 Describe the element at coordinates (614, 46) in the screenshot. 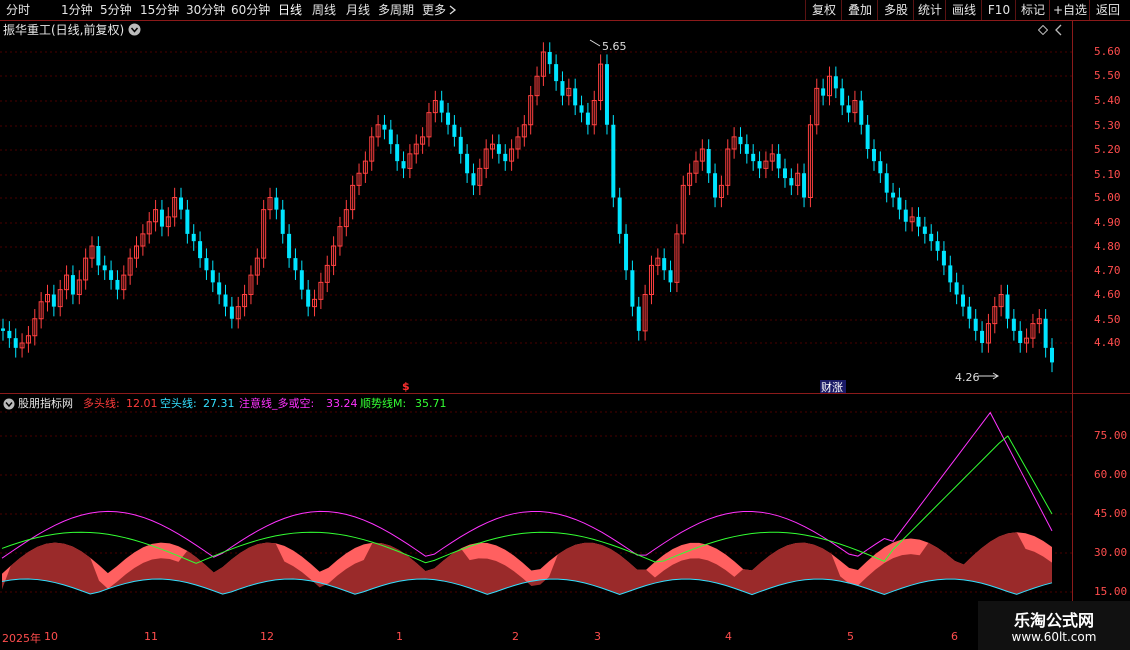

I see `high-label: 5.65` at that location.